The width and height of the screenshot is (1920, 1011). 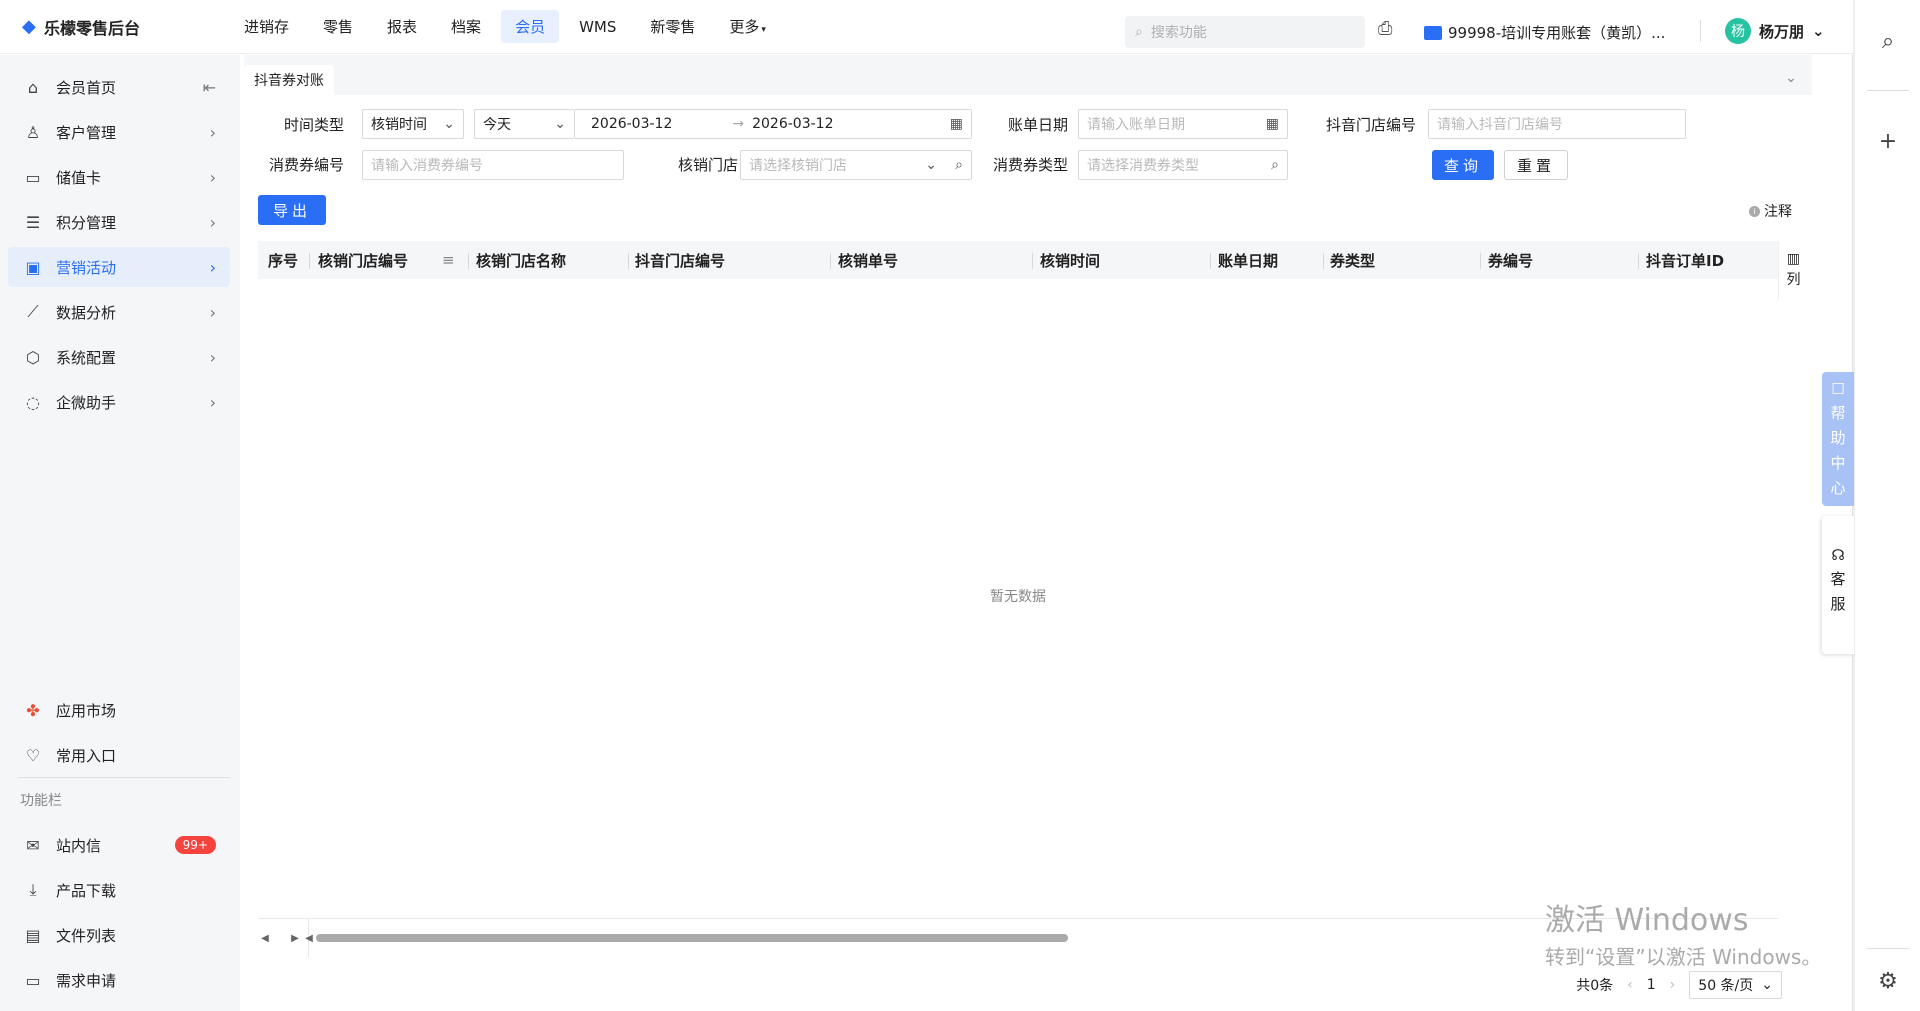 I want to click on request-icon: ▭, so click(x=33, y=980).